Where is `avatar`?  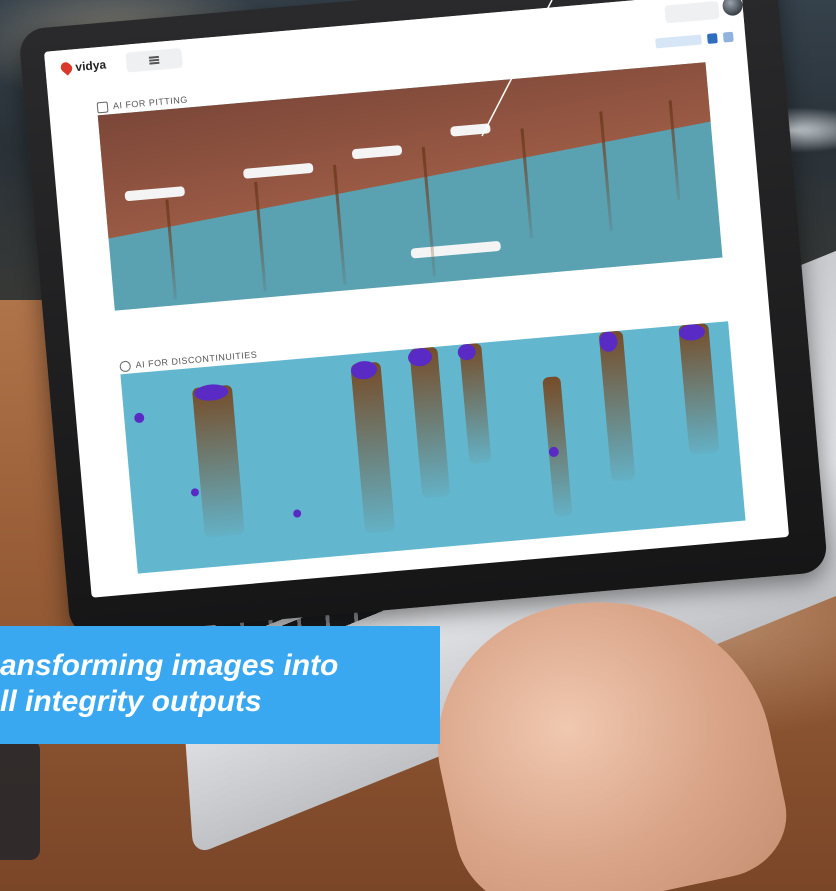
avatar is located at coordinates (732, 8).